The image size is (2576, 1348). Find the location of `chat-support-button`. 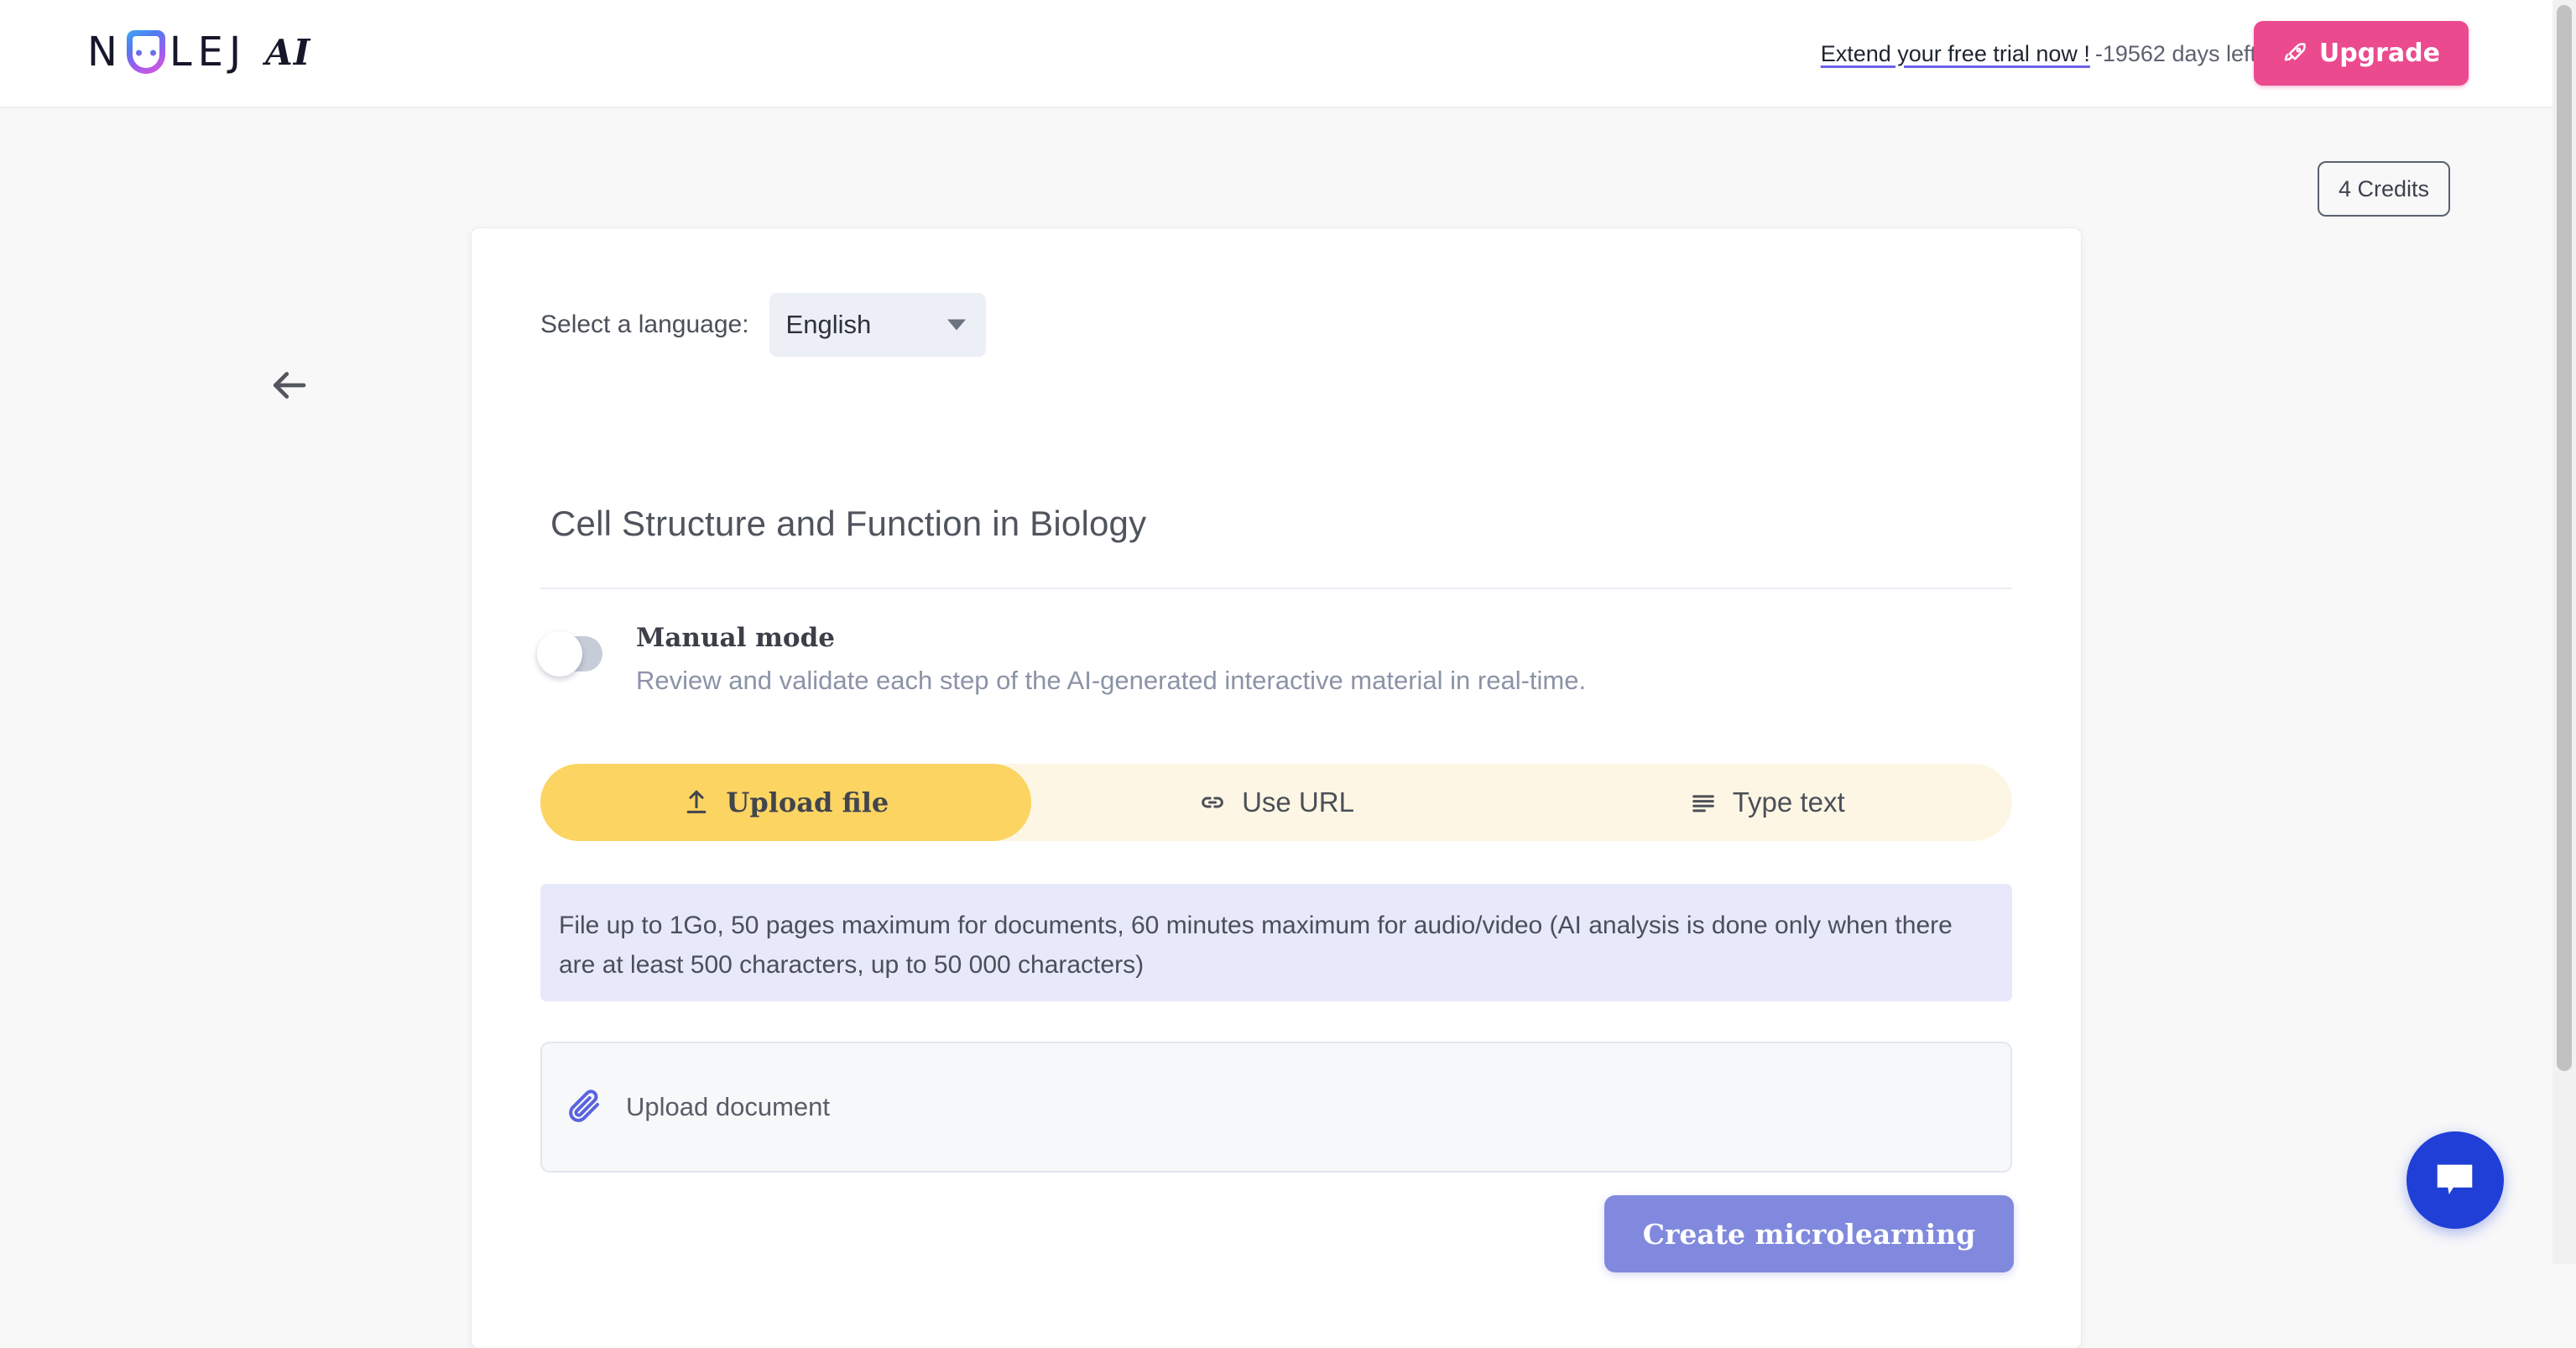

chat-support-button is located at coordinates (2455, 1180).